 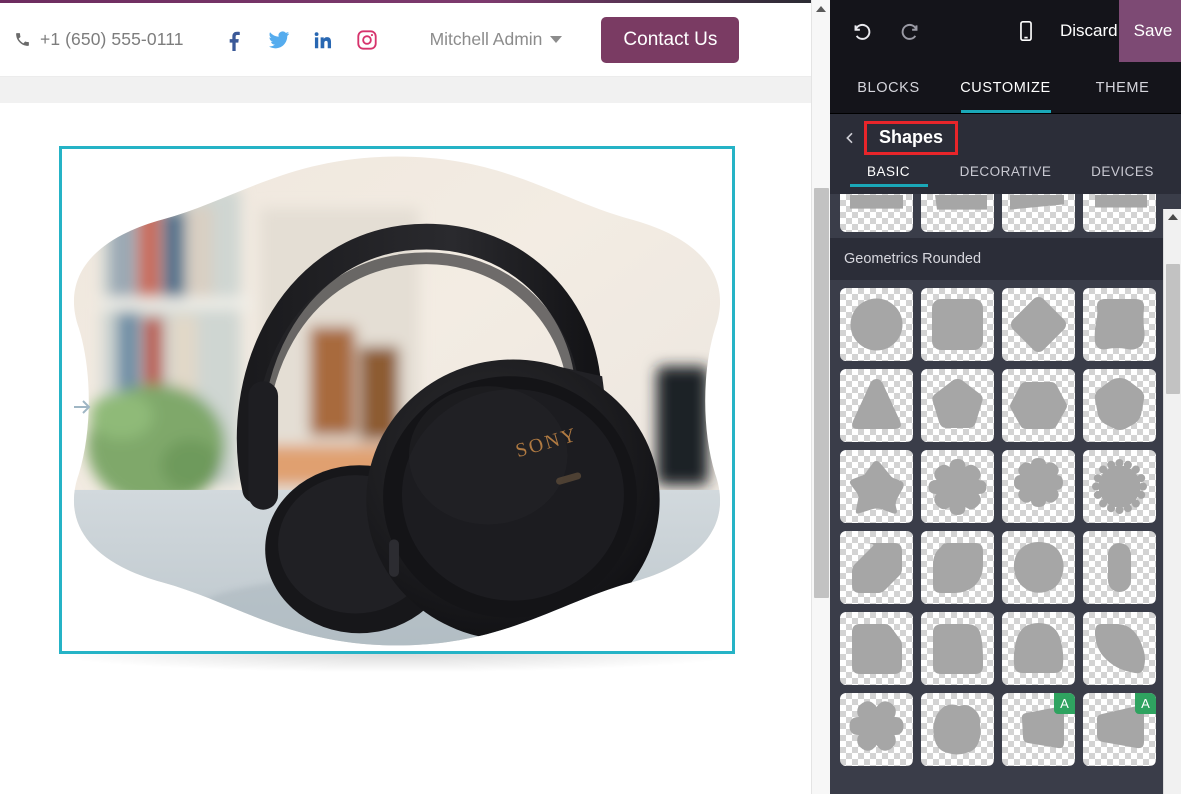 What do you see at coordinates (1119, 213) in the screenshot?
I see `shape-tile-rectangle-band` at bounding box center [1119, 213].